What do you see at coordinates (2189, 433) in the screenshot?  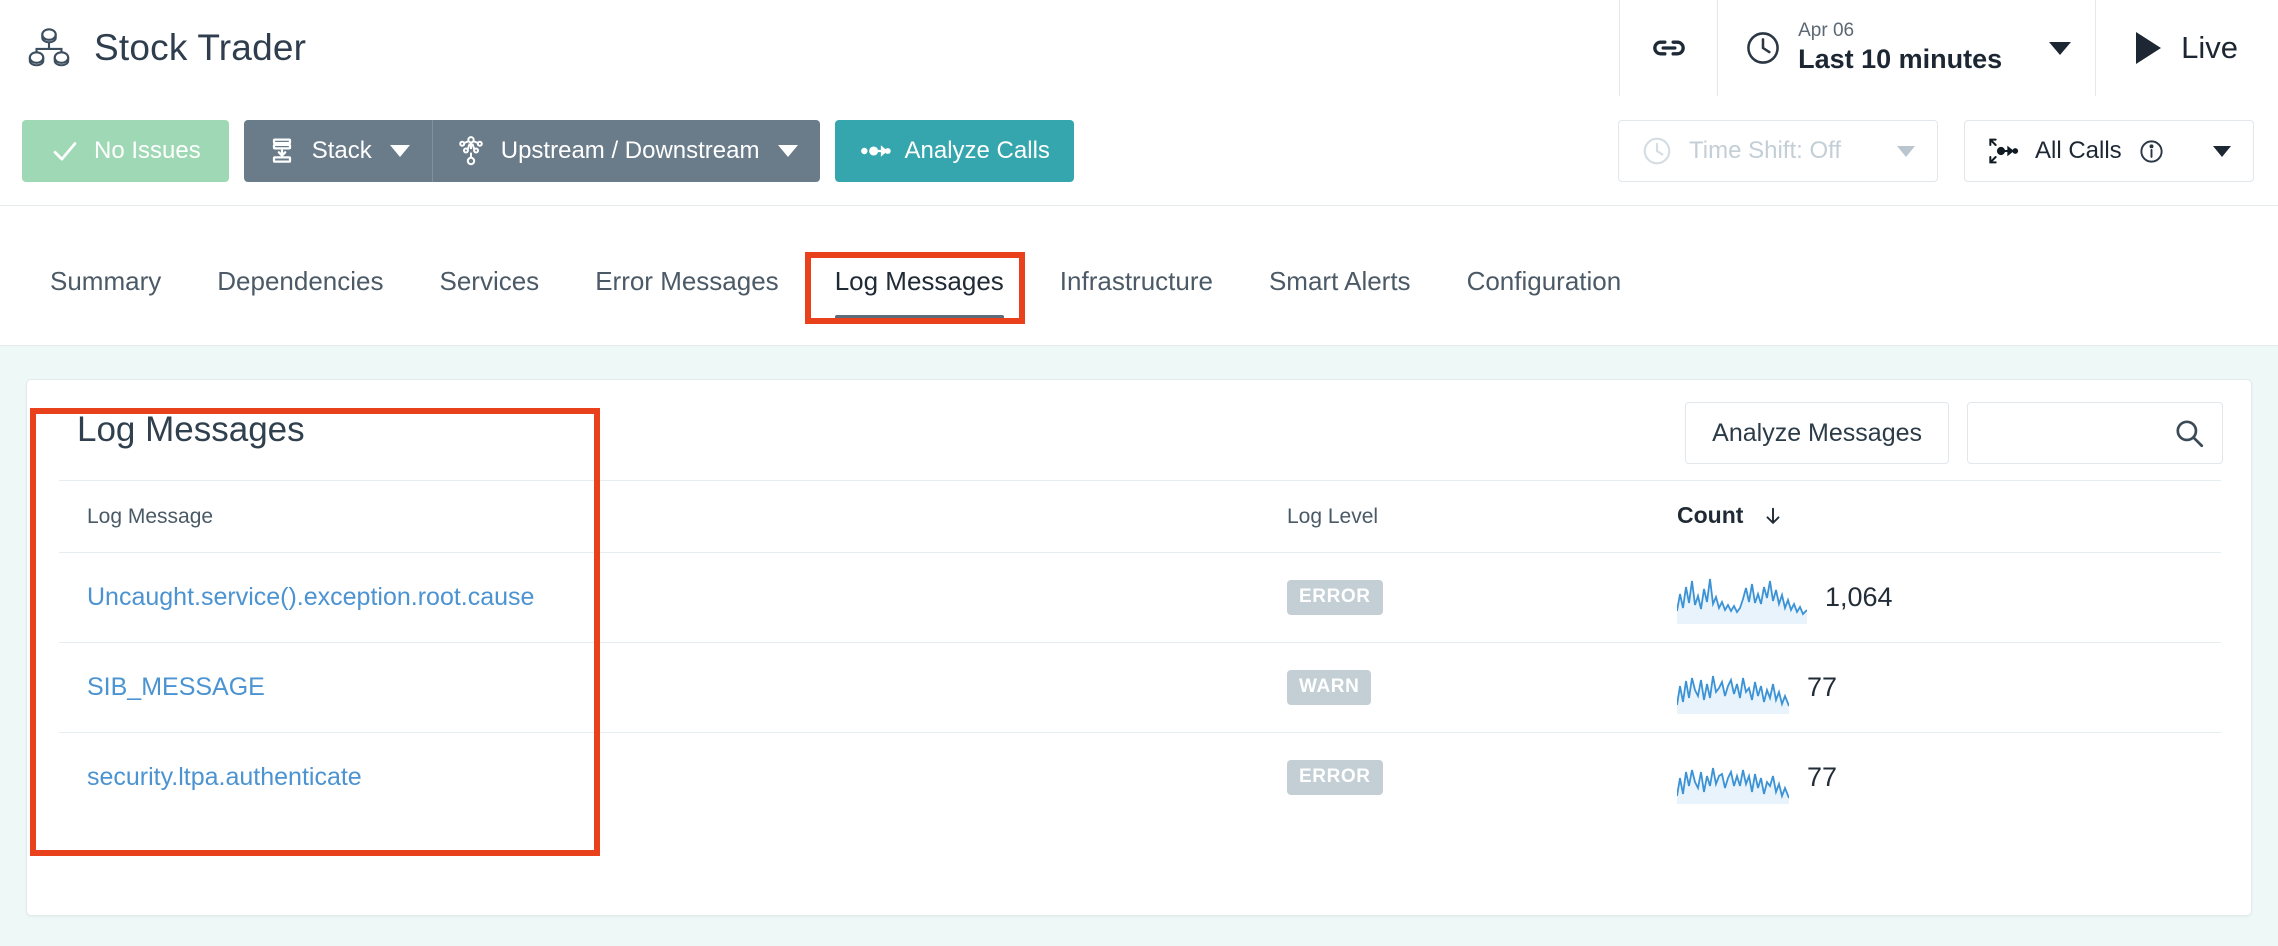 I see `search-icon` at bounding box center [2189, 433].